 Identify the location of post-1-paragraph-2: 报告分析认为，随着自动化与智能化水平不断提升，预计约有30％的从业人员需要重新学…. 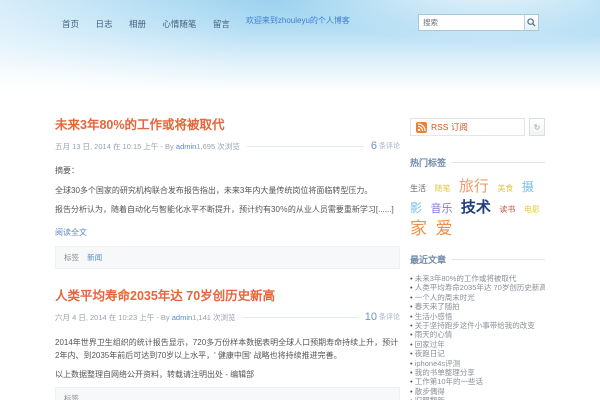
(224, 209).